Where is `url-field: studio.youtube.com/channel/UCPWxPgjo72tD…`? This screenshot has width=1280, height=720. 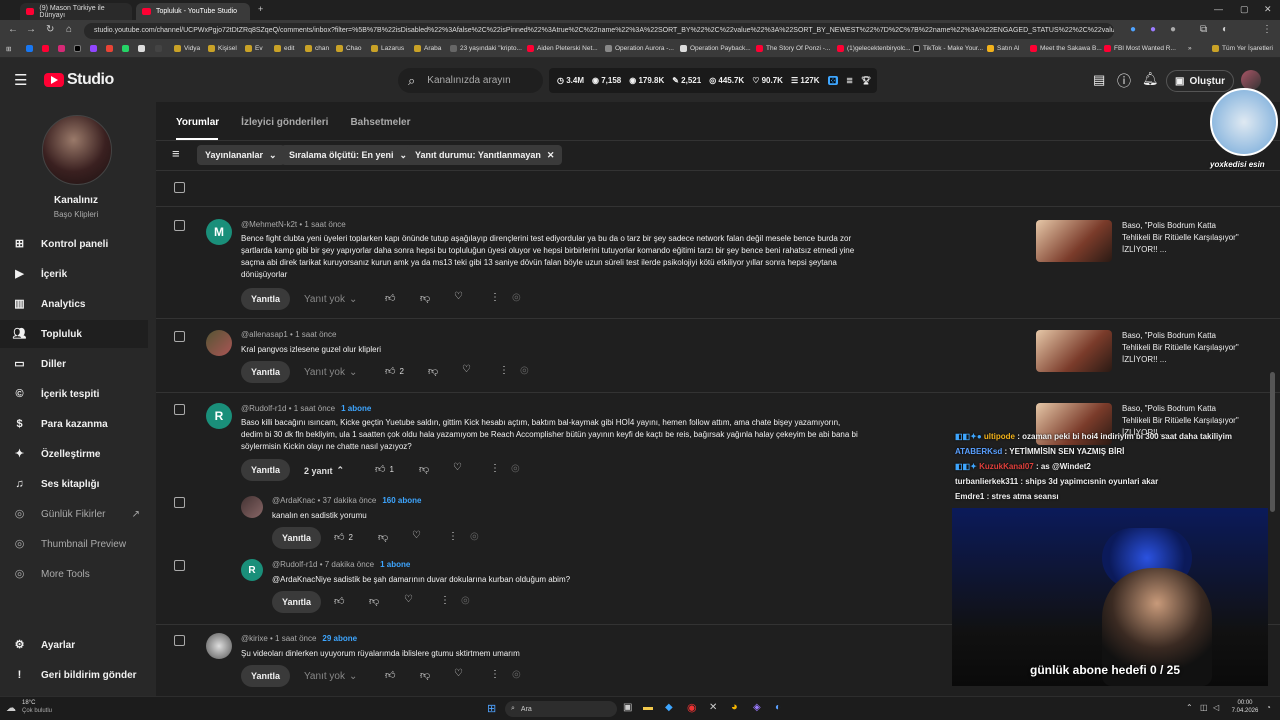
url-field: studio.youtube.com/channel/UCPWxPgjo72tD… is located at coordinates (599, 31).